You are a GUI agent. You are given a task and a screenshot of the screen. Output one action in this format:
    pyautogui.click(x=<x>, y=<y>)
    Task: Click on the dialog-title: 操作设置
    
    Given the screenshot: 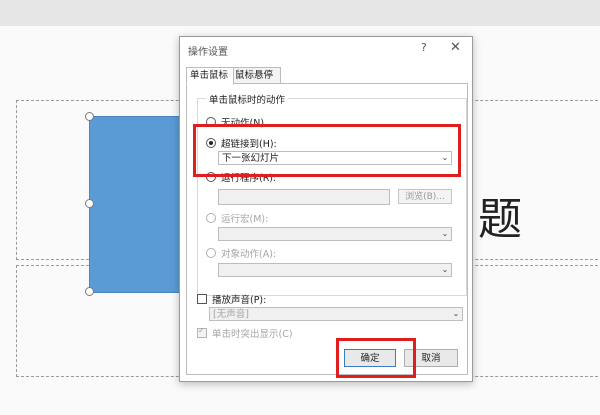 What is the action you would take?
    pyautogui.click(x=208, y=52)
    